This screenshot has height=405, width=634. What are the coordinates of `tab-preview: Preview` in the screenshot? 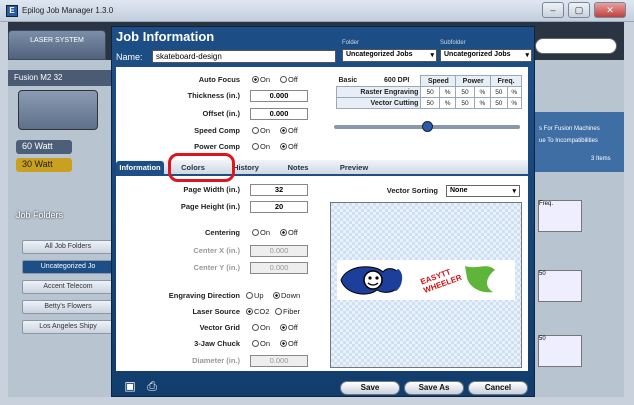 It's located at (354, 168).